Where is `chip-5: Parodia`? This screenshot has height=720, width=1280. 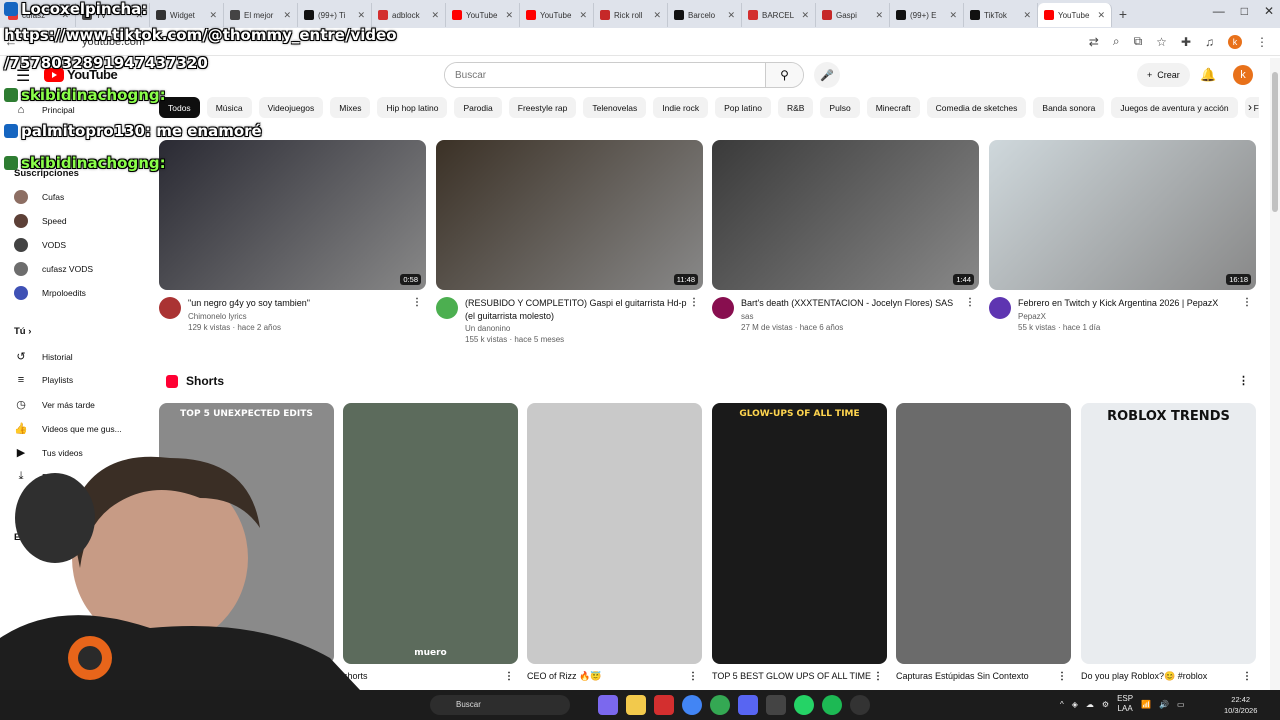
chip-5: Parodia is located at coordinates (478, 107).